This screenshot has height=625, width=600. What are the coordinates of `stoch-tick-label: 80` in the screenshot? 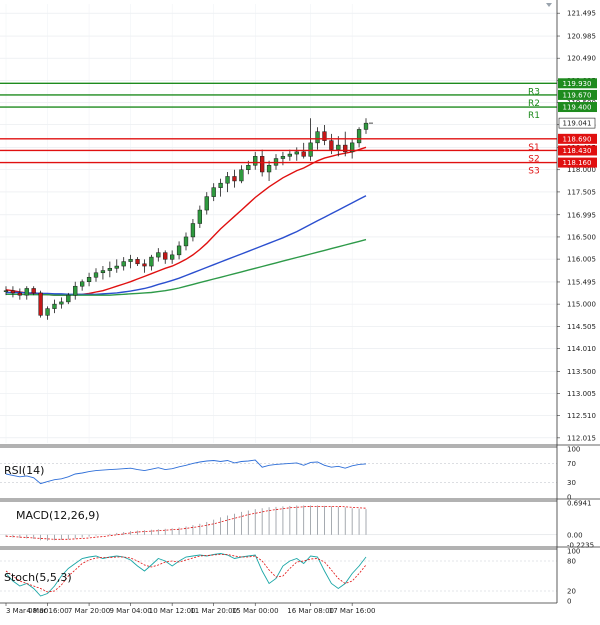 It's located at (571, 562).